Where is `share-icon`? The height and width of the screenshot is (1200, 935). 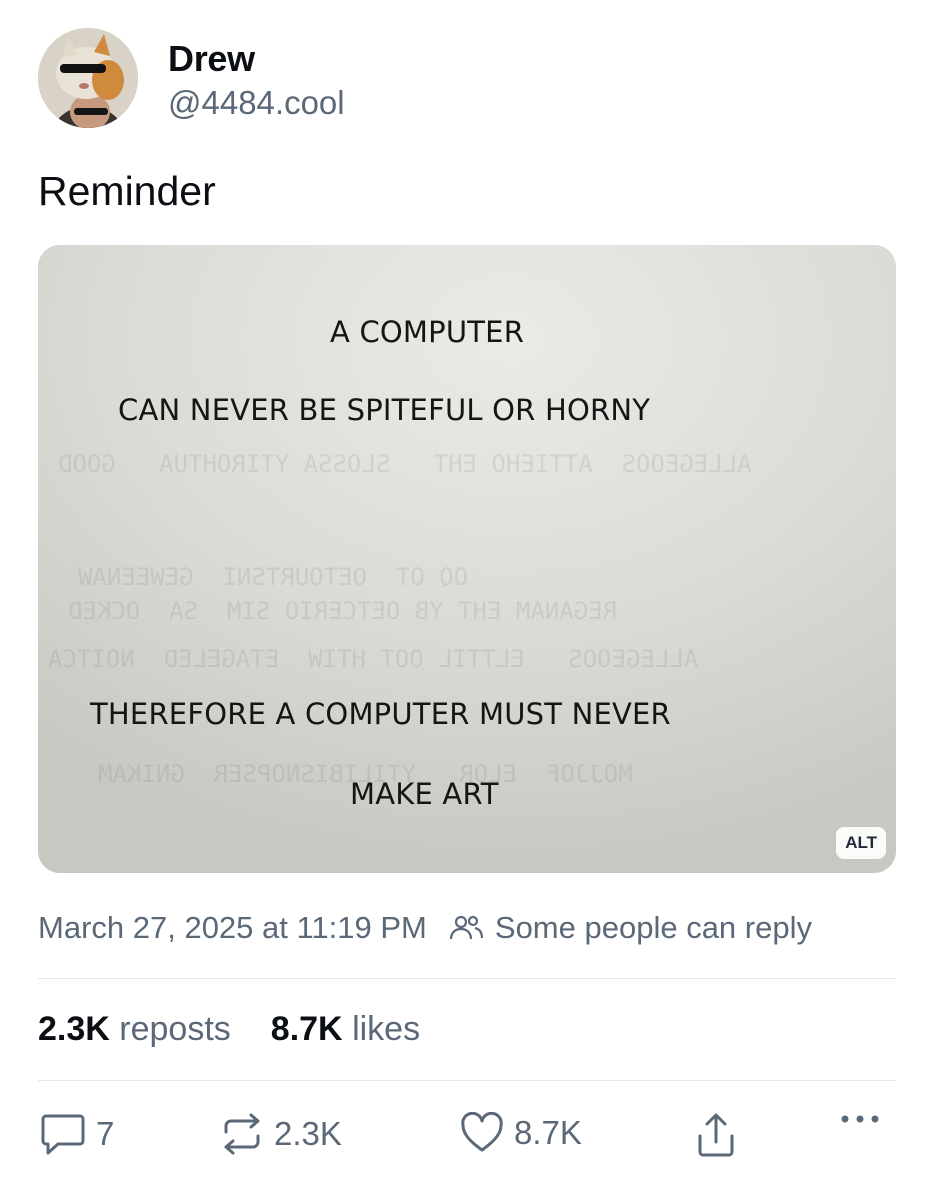 share-icon is located at coordinates (716, 1135).